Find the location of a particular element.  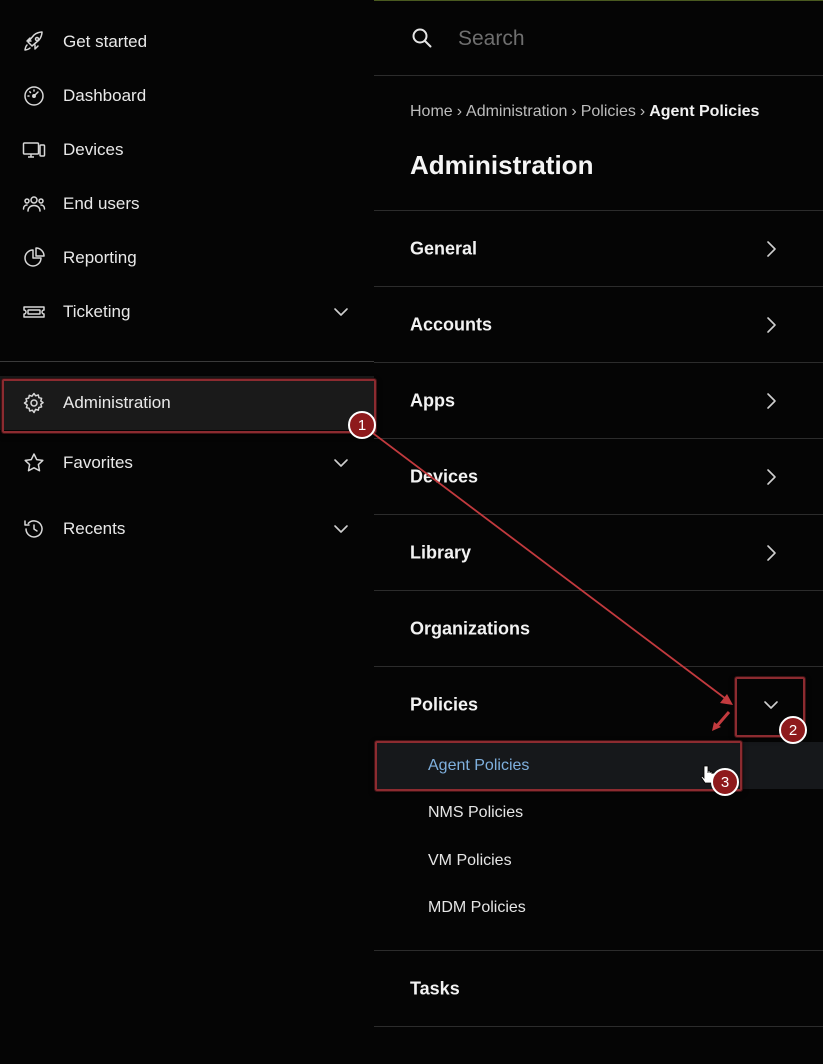

section-label: General is located at coordinates (444, 248).